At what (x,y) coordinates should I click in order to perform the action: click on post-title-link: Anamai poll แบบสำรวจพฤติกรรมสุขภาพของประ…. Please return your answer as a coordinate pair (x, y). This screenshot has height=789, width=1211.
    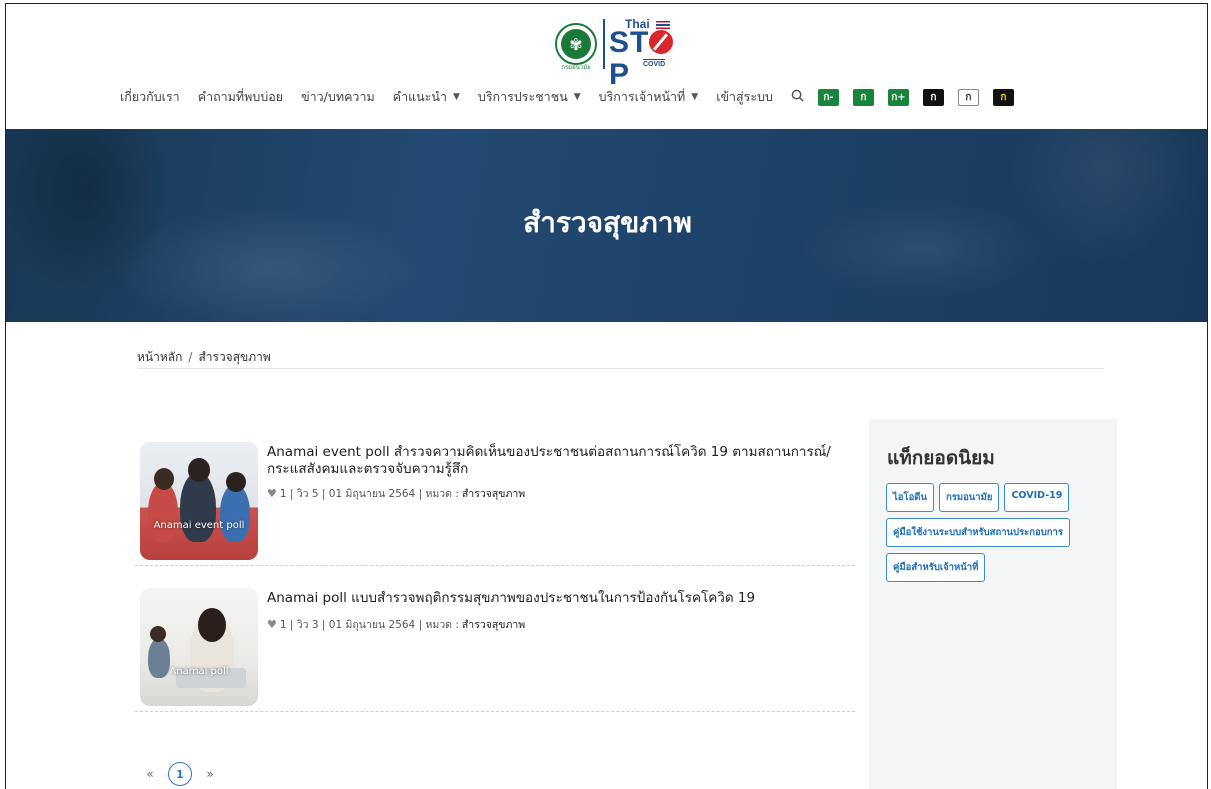
    Looking at the image, I should click on (562, 598).